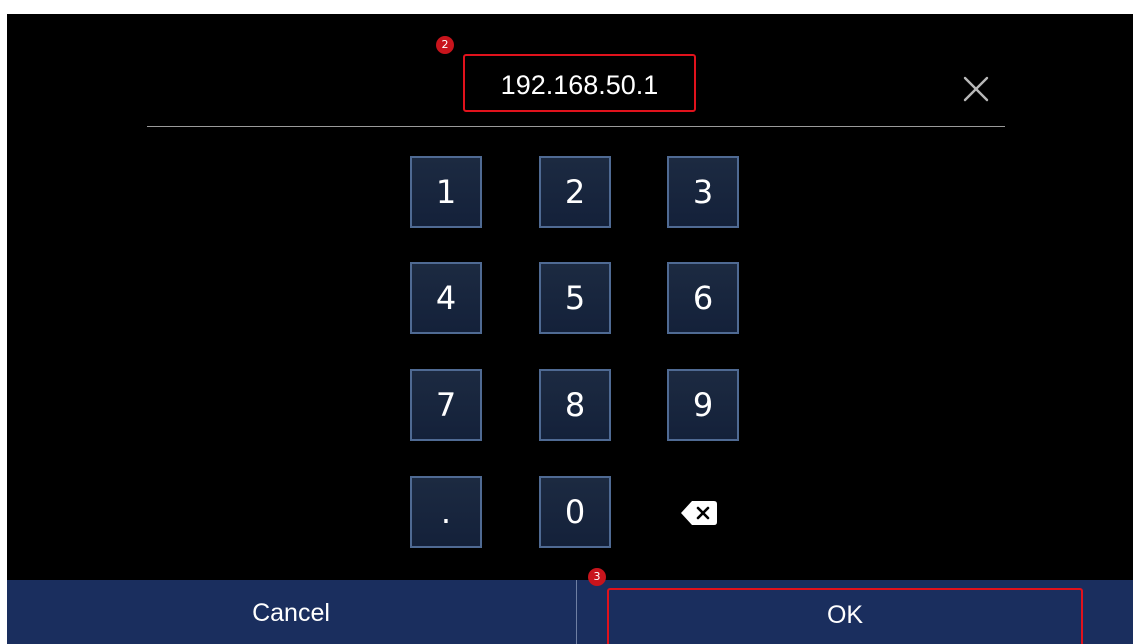  I want to click on footer-divider, so click(576, 612).